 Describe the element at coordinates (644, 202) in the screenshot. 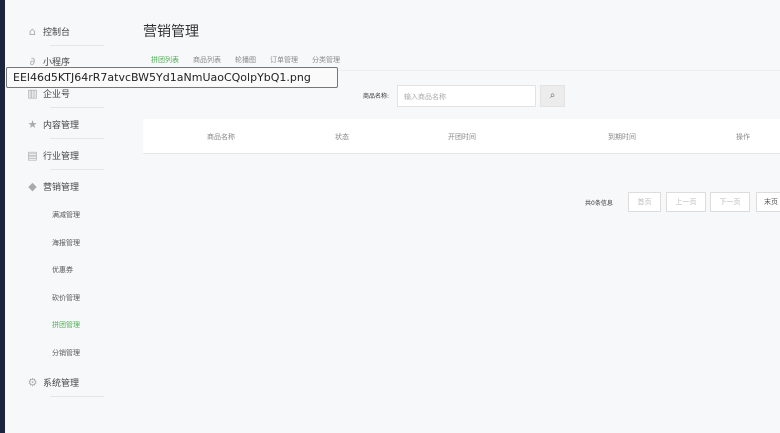

I see `first-page-button: 首页` at that location.